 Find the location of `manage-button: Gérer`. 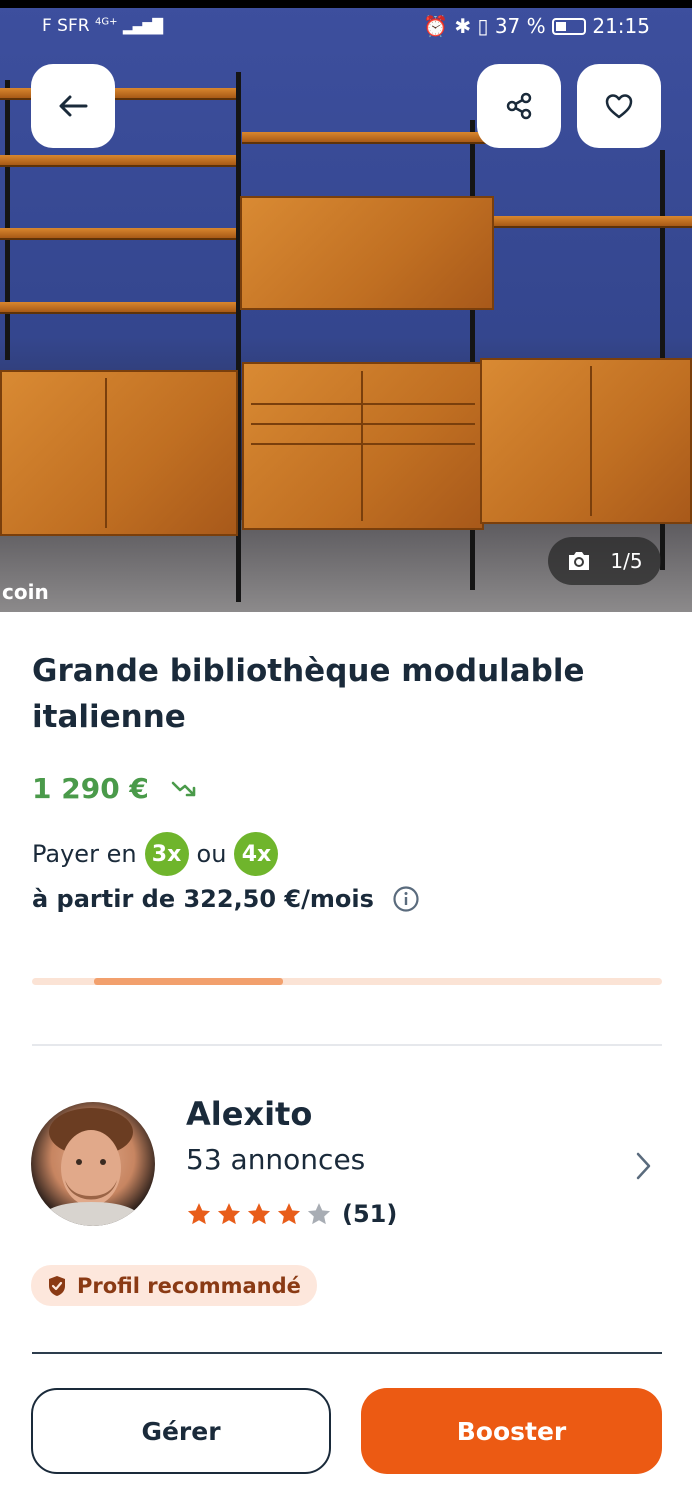

manage-button: Gérer is located at coordinates (181, 1431).